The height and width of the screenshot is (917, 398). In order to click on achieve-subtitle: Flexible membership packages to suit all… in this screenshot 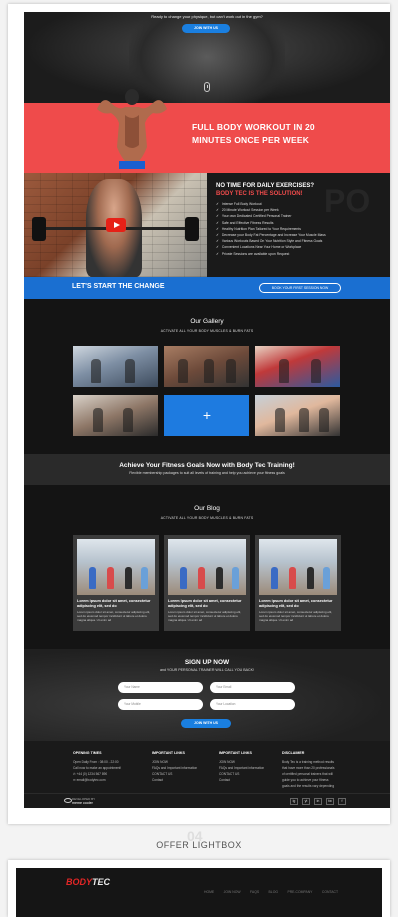, I will do `click(207, 473)`.